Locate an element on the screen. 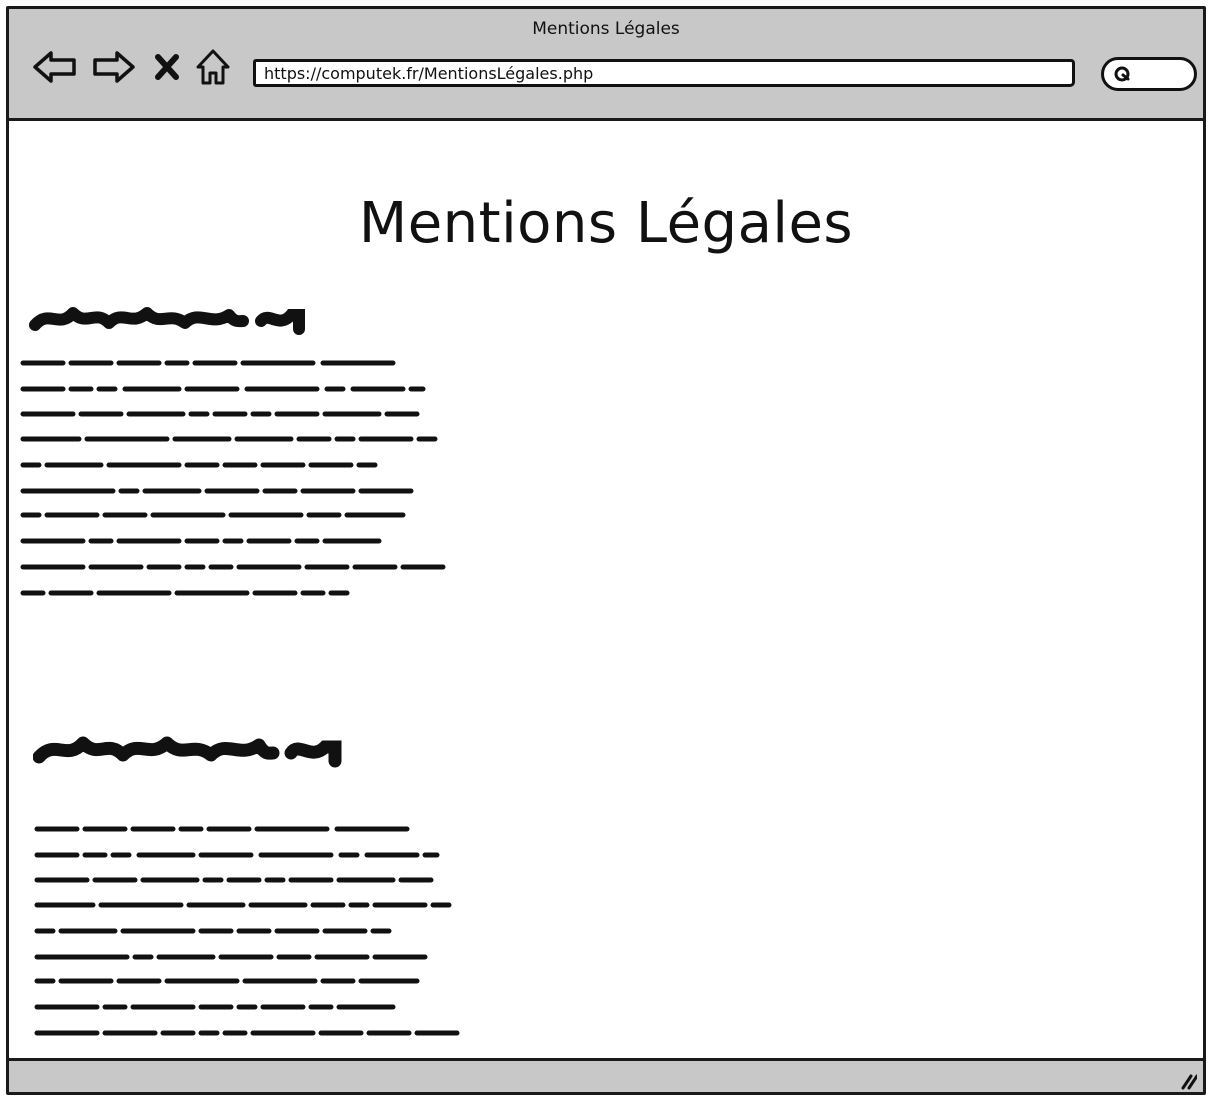 This screenshot has width=1210, height=1097. forward-button is located at coordinates (114, 67).